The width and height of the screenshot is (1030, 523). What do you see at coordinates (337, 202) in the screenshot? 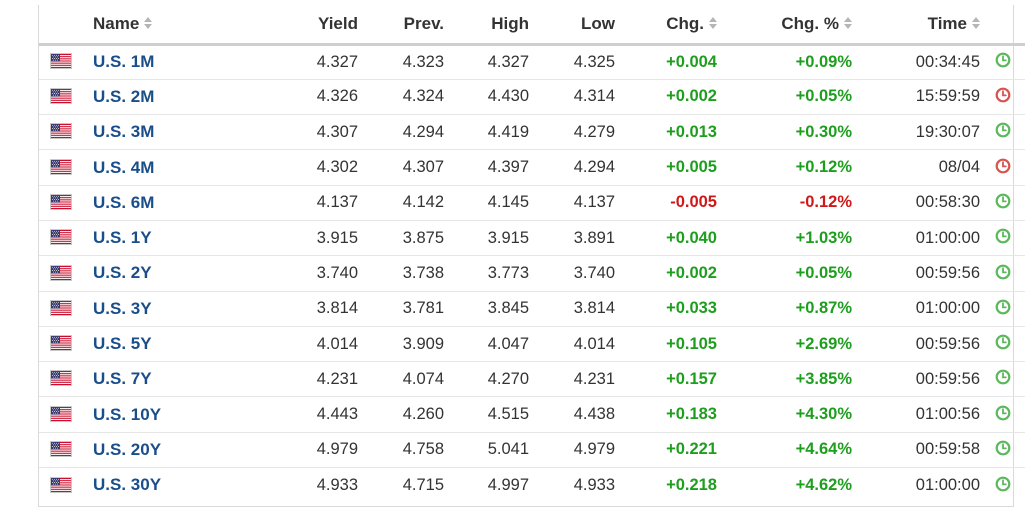
I see `yield-cell: 4.137` at bounding box center [337, 202].